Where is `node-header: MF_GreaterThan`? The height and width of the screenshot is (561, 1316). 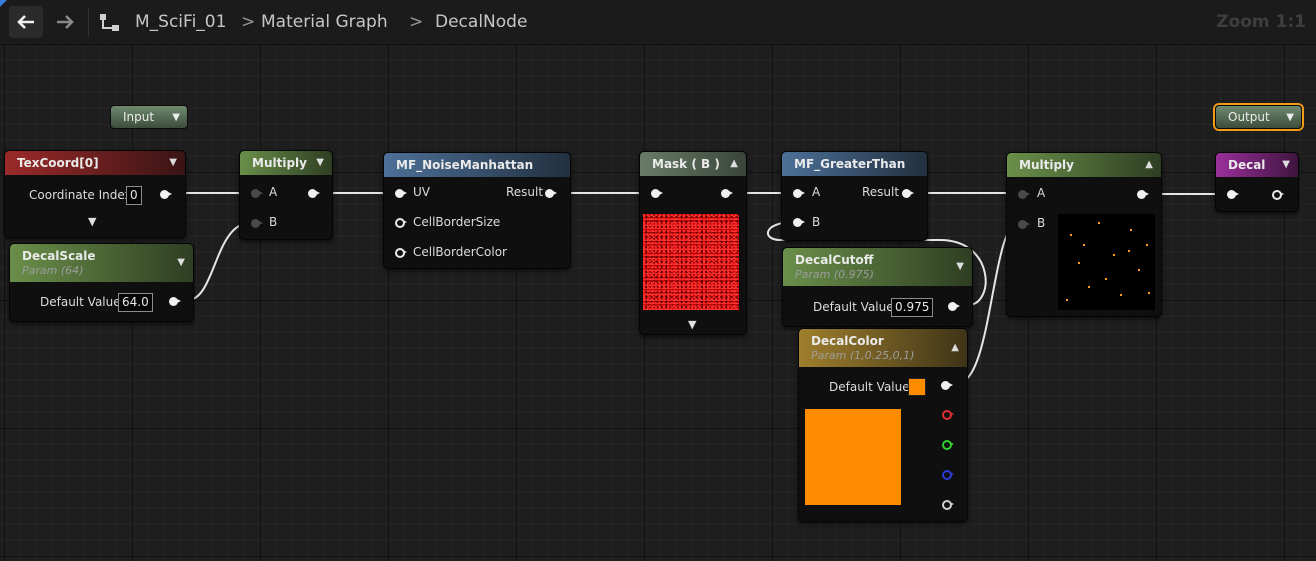 node-header: MF_GreaterThan is located at coordinates (854, 164).